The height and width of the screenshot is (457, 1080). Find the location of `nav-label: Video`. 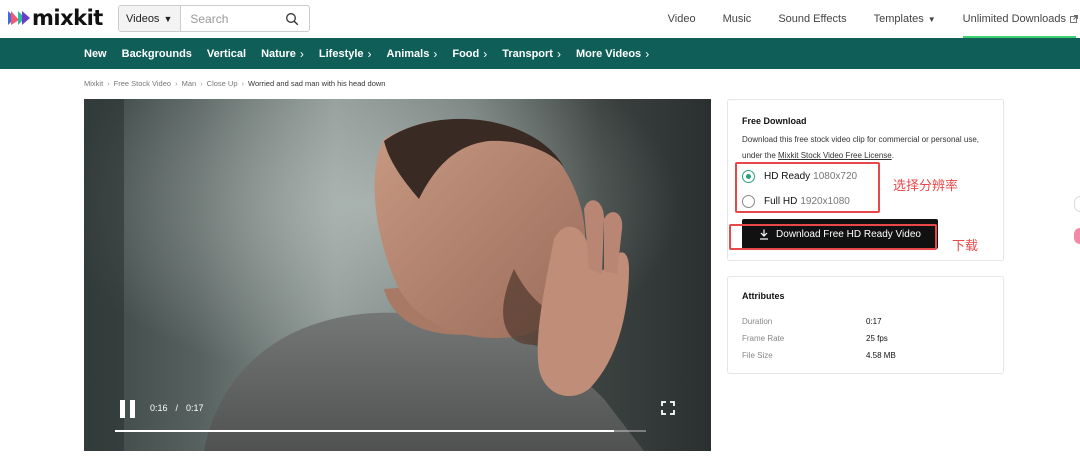

nav-label: Video is located at coordinates (681, 19).